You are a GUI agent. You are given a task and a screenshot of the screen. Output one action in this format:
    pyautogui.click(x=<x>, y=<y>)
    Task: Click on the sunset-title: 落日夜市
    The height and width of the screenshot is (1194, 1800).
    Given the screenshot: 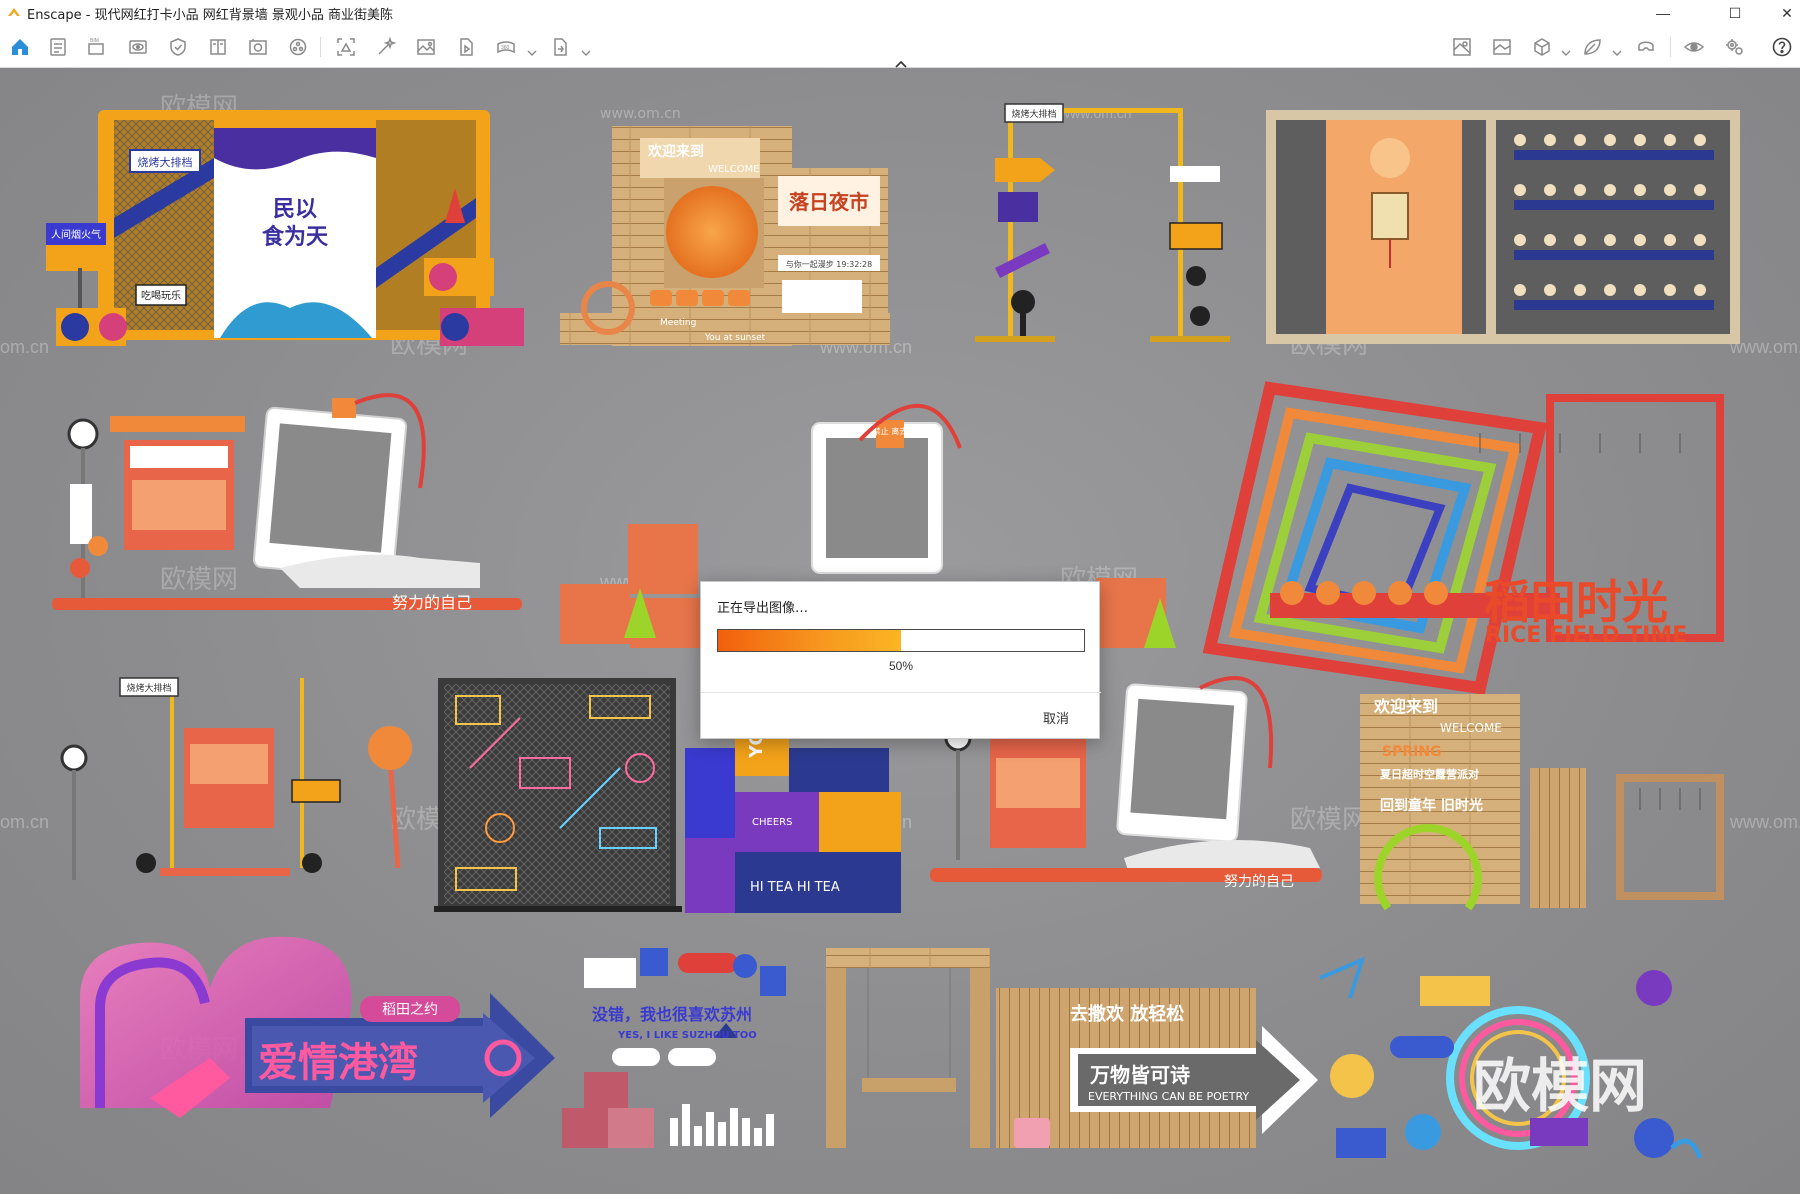 What is the action you would take?
    pyautogui.click(x=829, y=202)
    